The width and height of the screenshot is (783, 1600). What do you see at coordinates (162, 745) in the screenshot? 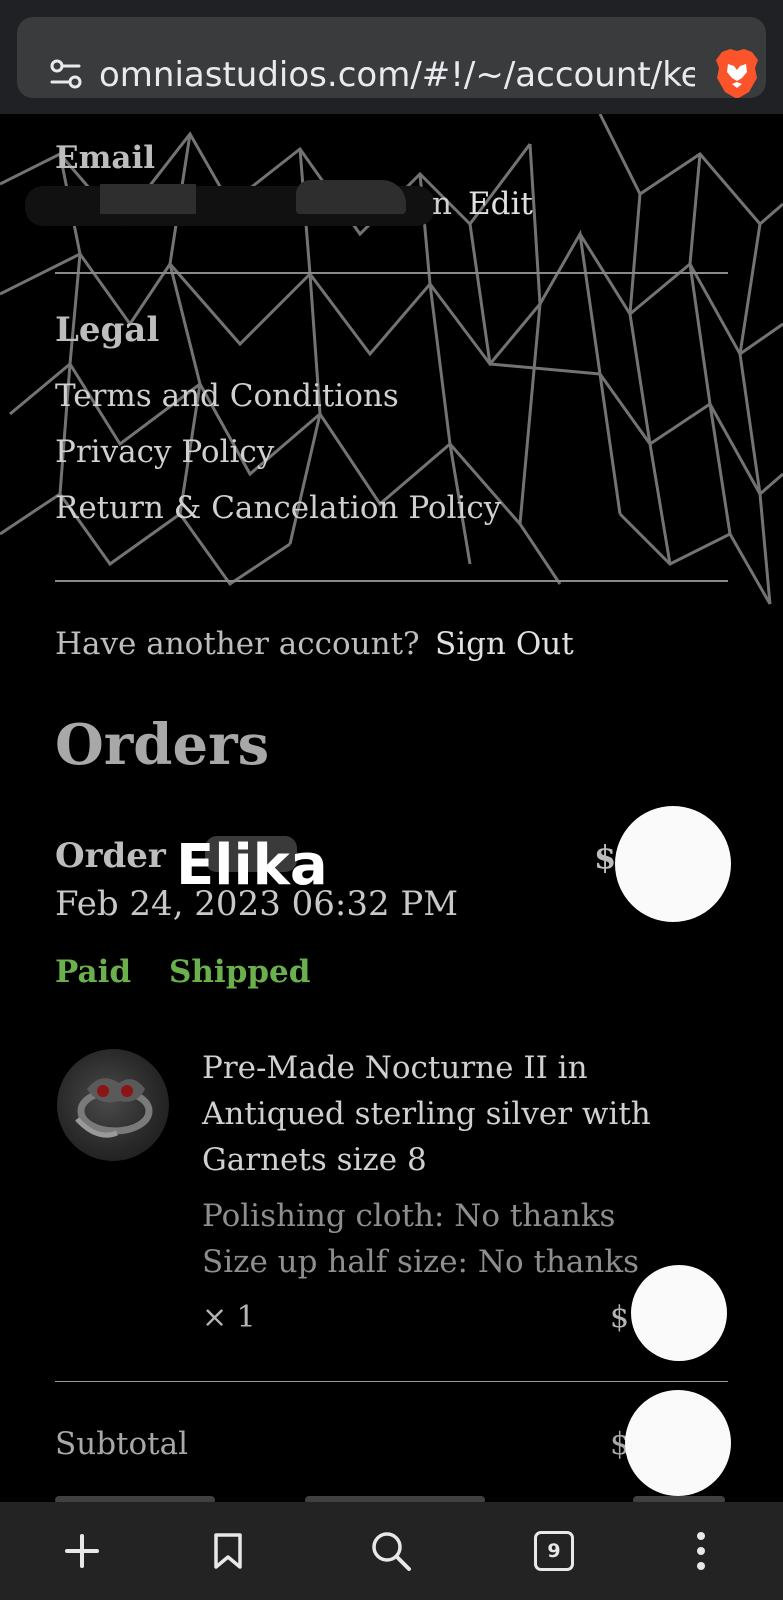
I see `orders-heading: Orders` at bounding box center [162, 745].